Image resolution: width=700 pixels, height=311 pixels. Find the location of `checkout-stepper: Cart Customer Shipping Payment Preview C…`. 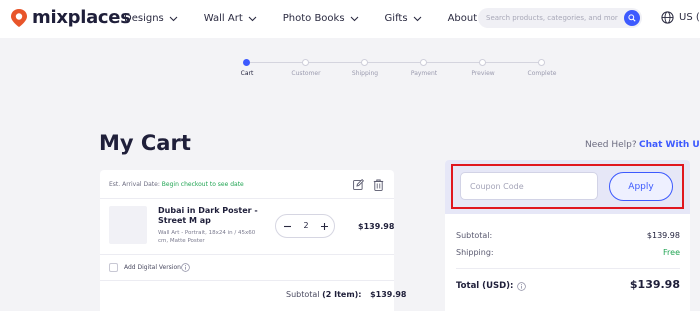

checkout-stepper: Cart Customer Shipping Payment Preview C… is located at coordinates (350, 69).